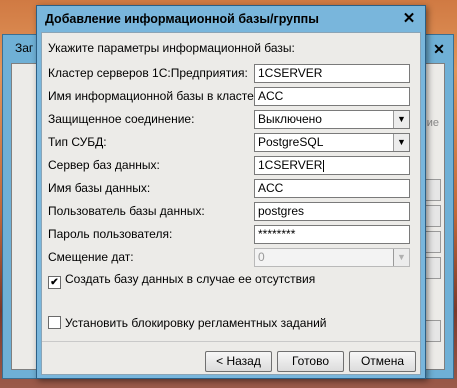 The width and height of the screenshot is (457, 388). I want to click on password-input: ********, so click(332, 234).